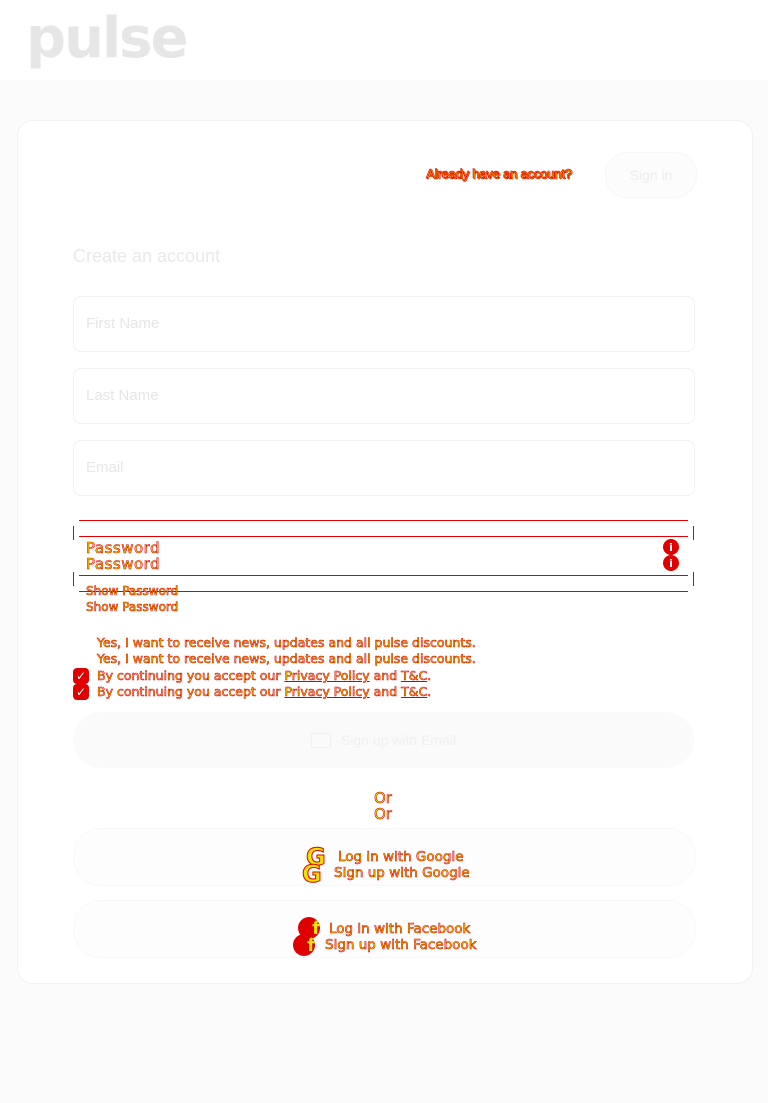  Describe the element at coordinates (383, 520) in the screenshot. I see `password-border-top` at that location.